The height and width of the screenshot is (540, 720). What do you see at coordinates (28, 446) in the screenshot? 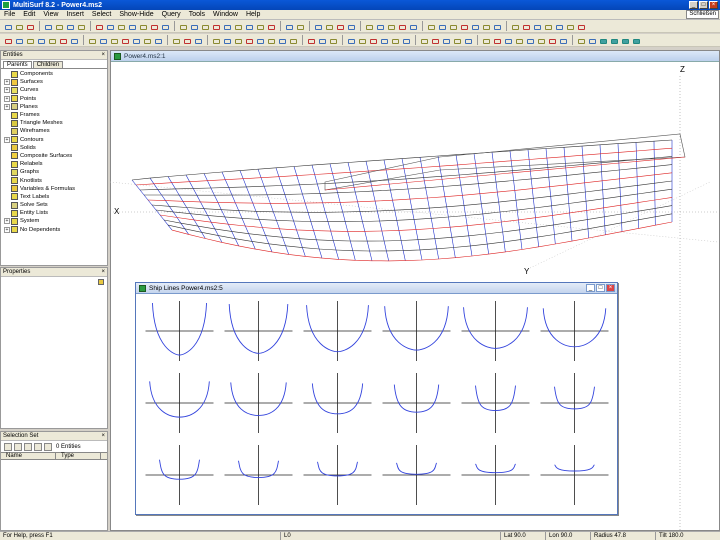
I see `move-down-icon` at bounding box center [28, 446].